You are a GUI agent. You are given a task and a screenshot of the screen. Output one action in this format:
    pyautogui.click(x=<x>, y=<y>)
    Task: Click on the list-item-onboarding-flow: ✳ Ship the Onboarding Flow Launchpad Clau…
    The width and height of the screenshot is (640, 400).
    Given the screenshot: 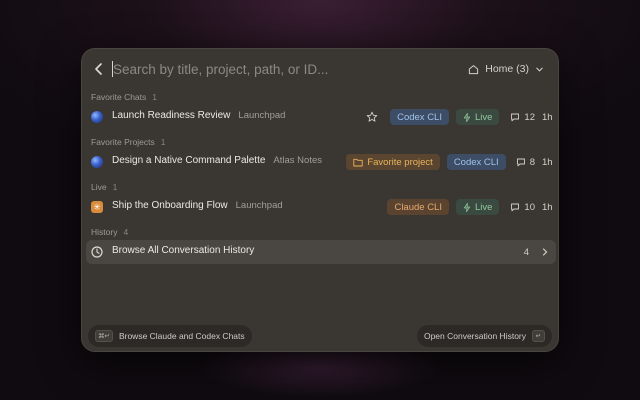 What is the action you would take?
    pyautogui.click(x=321, y=207)
    